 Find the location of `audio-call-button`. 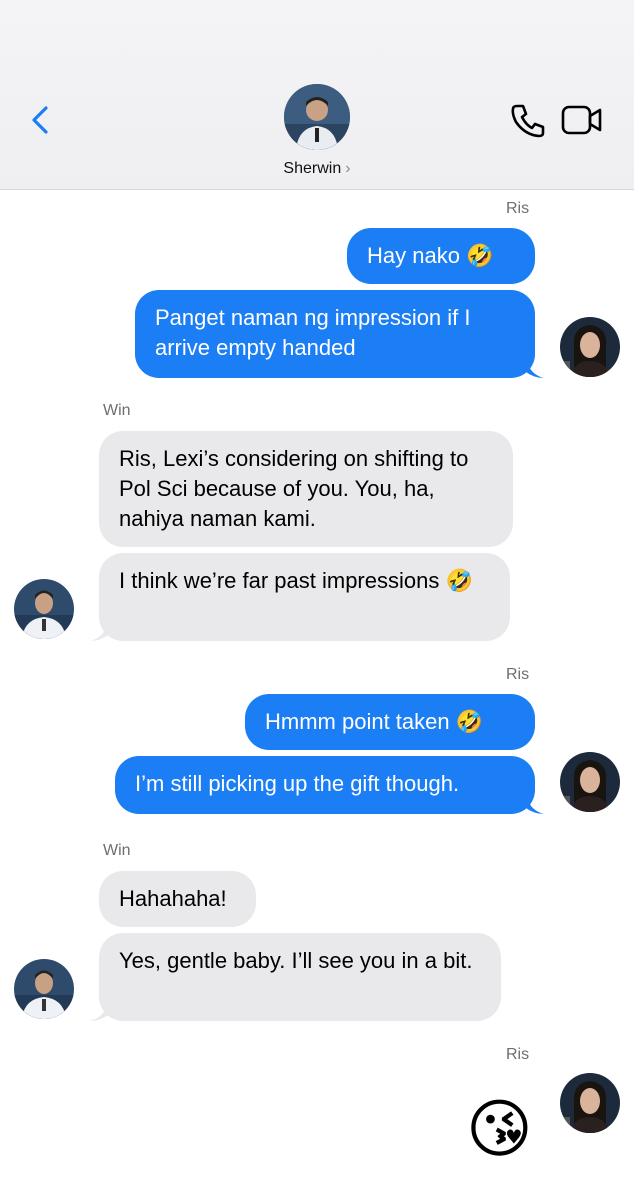

audio-call-button is located at coordinates (528, 120).